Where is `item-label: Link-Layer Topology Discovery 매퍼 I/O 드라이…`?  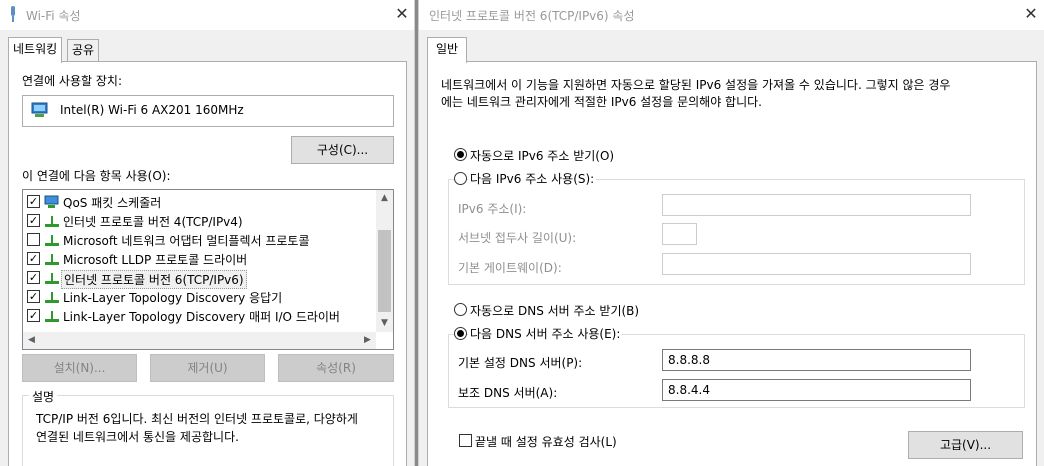 item-label: Link-Layer Topology Discovery 매퍼 I/O 드라이… is located at coordinates (201, 317).